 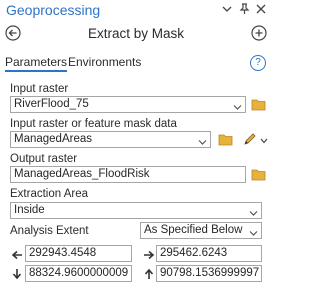 What do you see at coordinates (110, 139) in the screenshot?
I see `mask-data-select: ManagedAreas` at bounding box center [110, 139].